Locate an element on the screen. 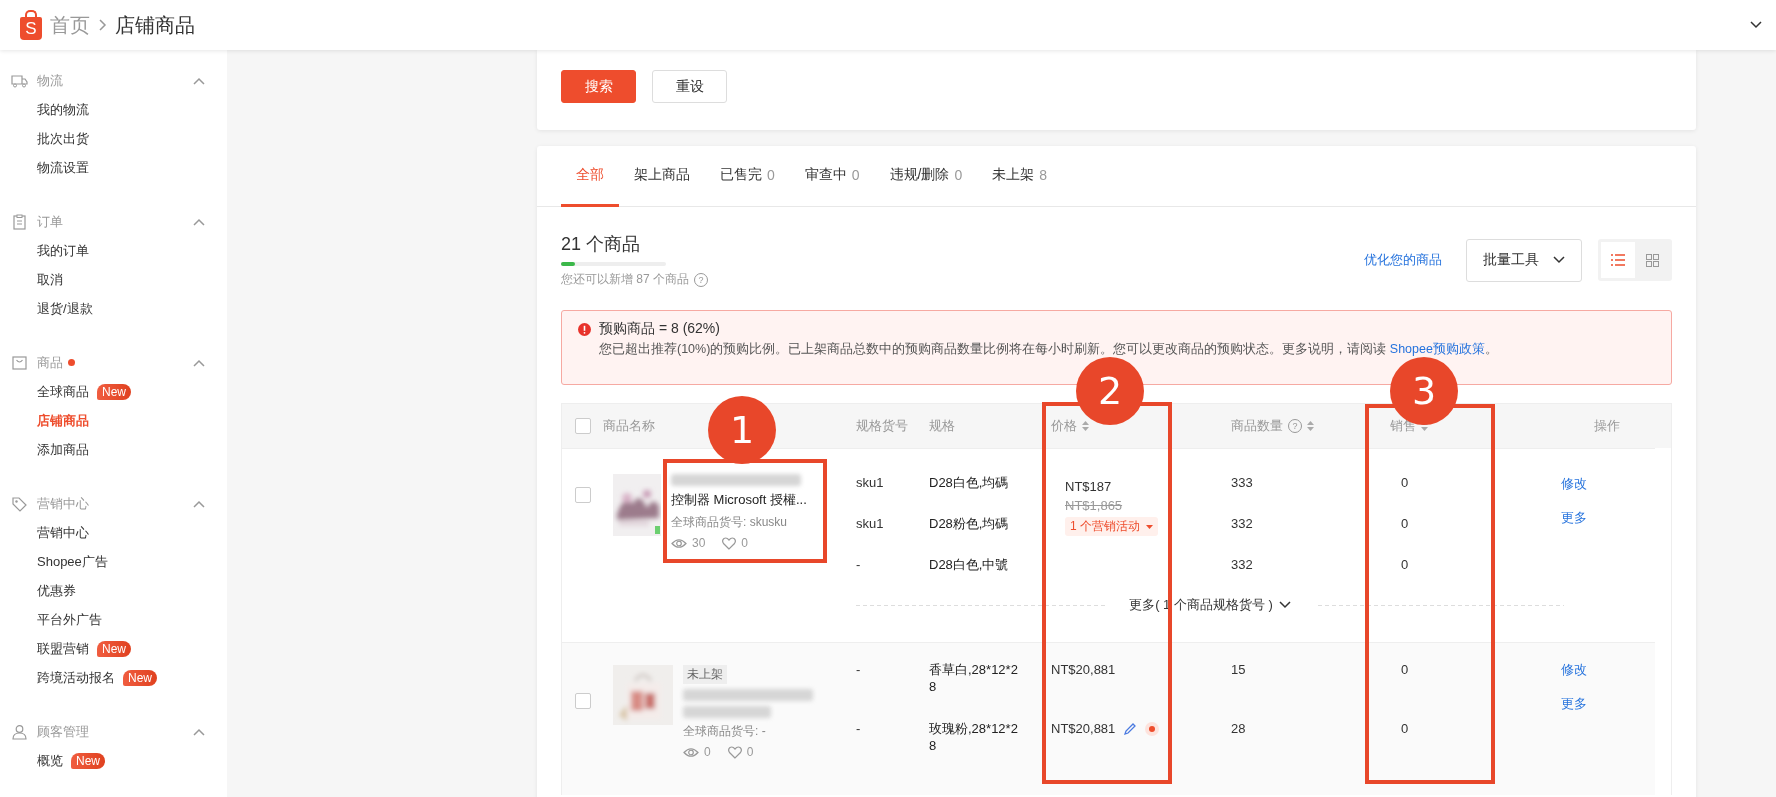 This screenshot has height=797, width=1776. sidebar-item: 物流设置 is located at coordinates (63, 167).